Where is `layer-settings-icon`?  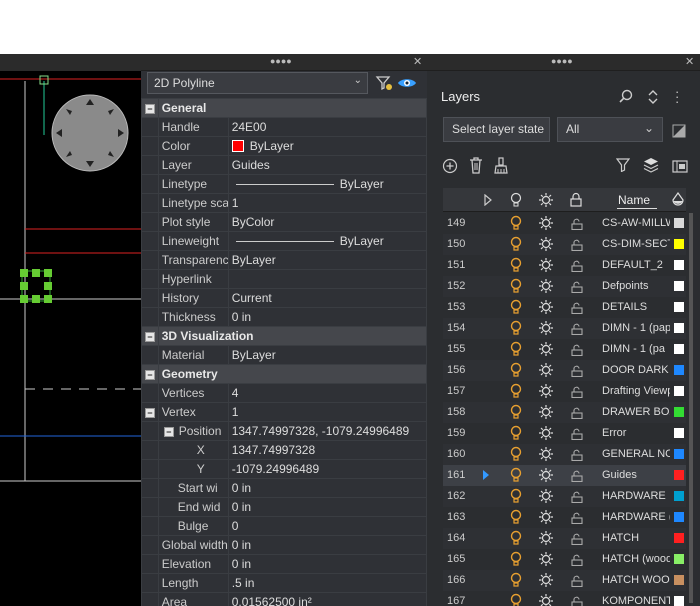 layer-settings-icon is located at coordinates (680, 167).